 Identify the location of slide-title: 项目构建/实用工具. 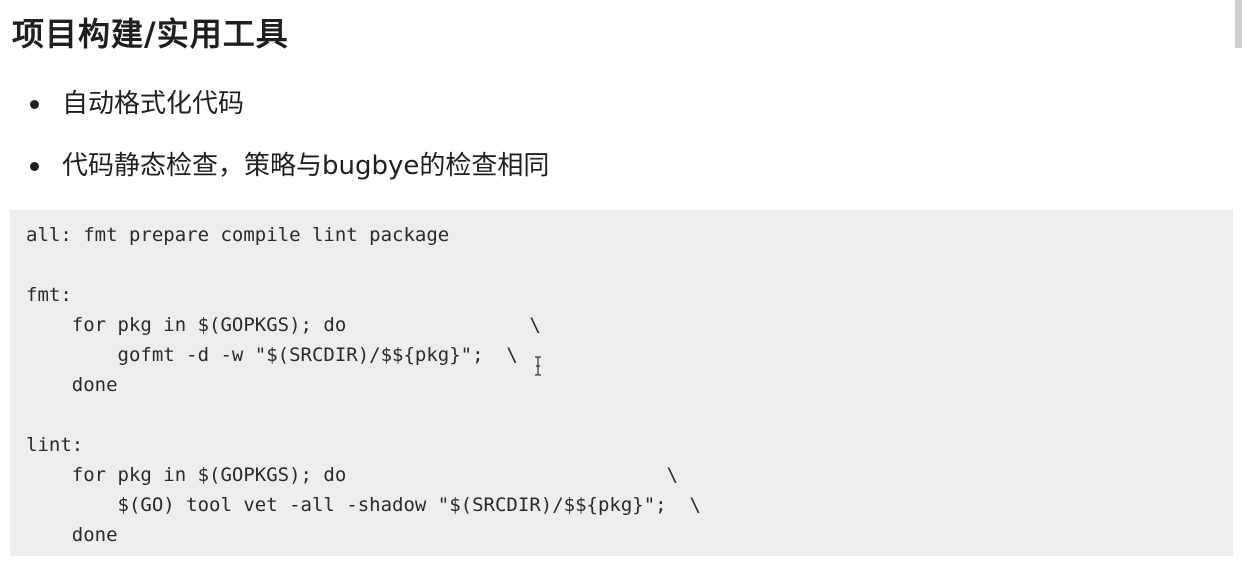
(150, 34).